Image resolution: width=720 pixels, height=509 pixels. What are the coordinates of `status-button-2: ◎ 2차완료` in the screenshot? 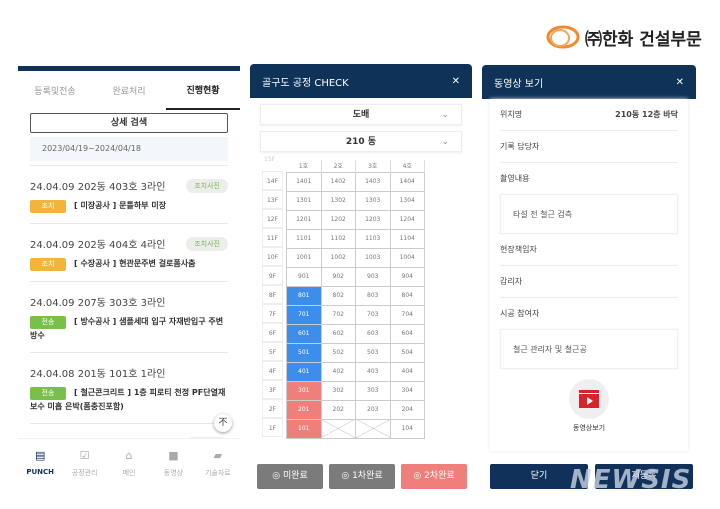 It's located at (434, 476).